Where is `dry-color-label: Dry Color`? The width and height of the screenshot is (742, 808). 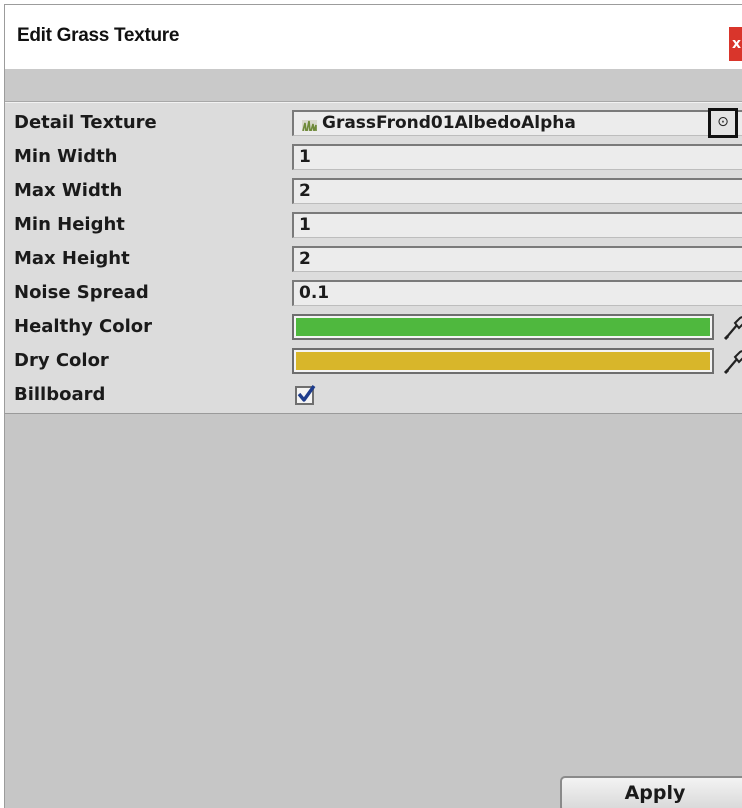
dry-color-label: Dry Color is located at coordinates (61, 360).